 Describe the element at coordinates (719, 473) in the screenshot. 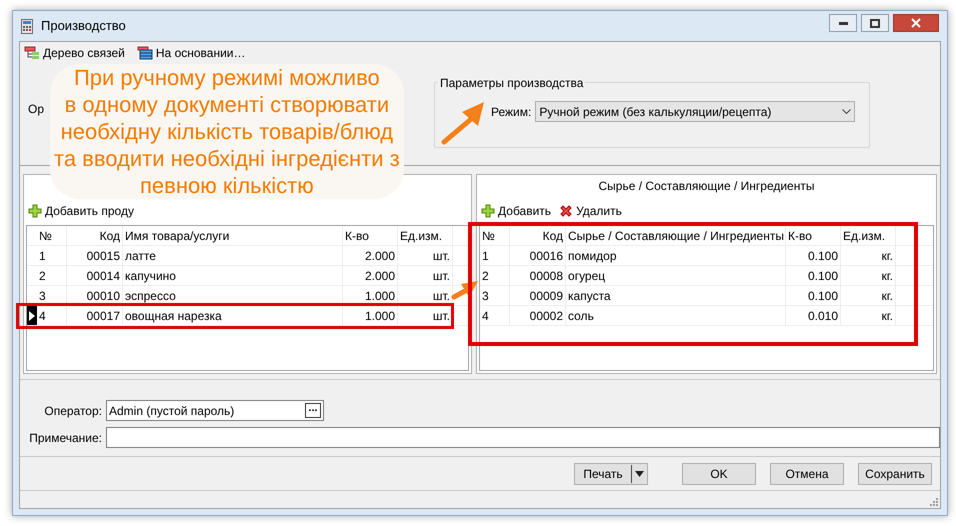

I see `dialog-button: OK` at that location.